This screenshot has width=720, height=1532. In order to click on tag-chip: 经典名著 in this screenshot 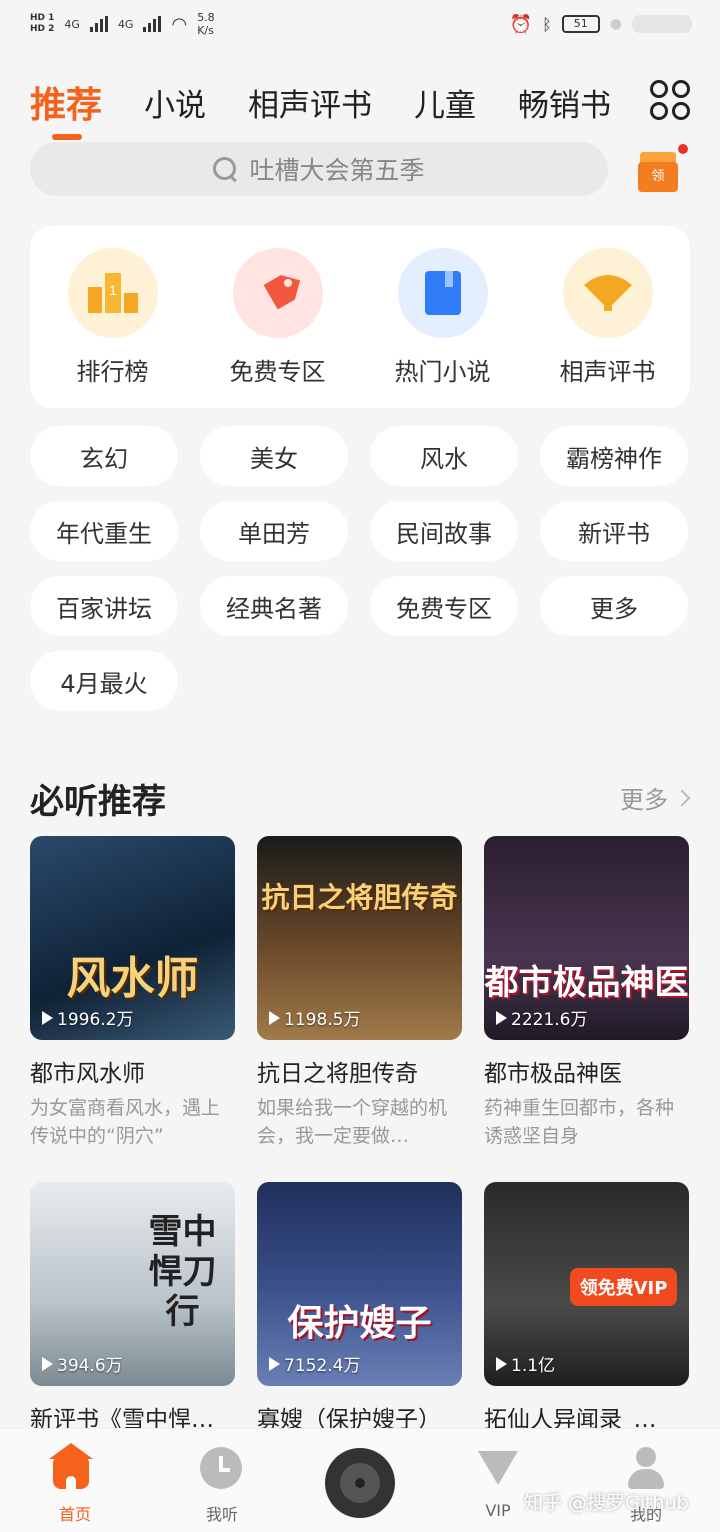, I will do `click(274, 606)`.